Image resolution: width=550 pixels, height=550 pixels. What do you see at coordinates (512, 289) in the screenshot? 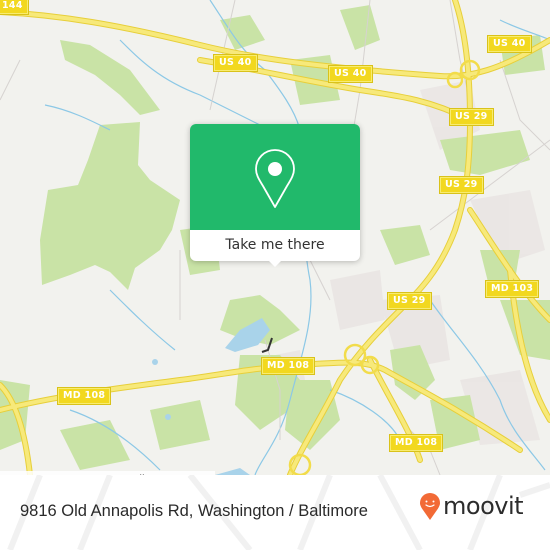
I see `road-label: MD 103` at bounding box center [512, 289].